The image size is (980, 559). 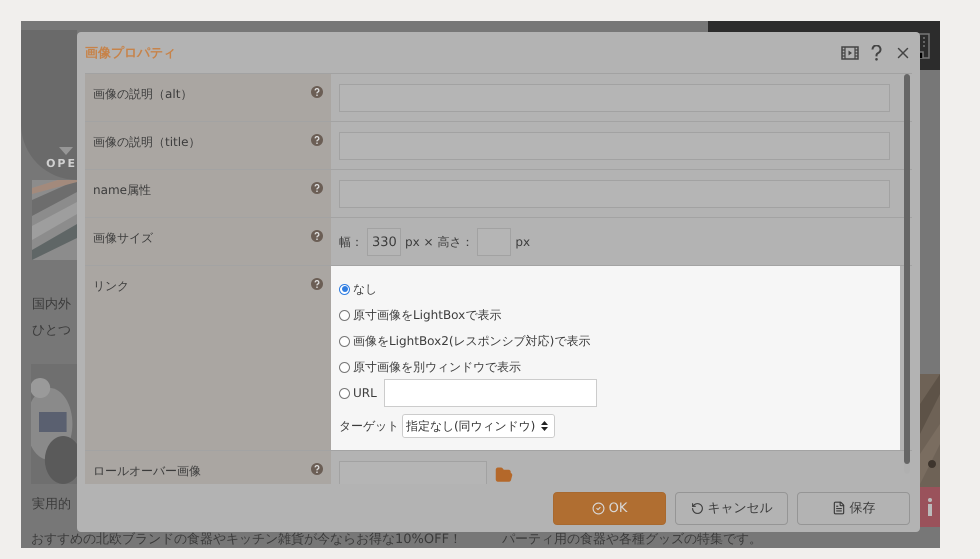 What do you see at coordinates (52, 305) in the screenshot?
I see `body-text: 国内外` at bounding box center [52, 305].